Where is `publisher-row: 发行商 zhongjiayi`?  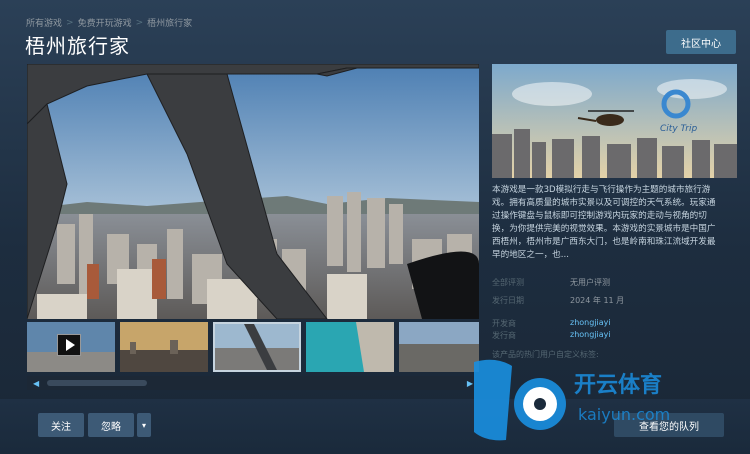
publisher-row: 发行商 zhongjiayi is located at coordinates (551, 335).